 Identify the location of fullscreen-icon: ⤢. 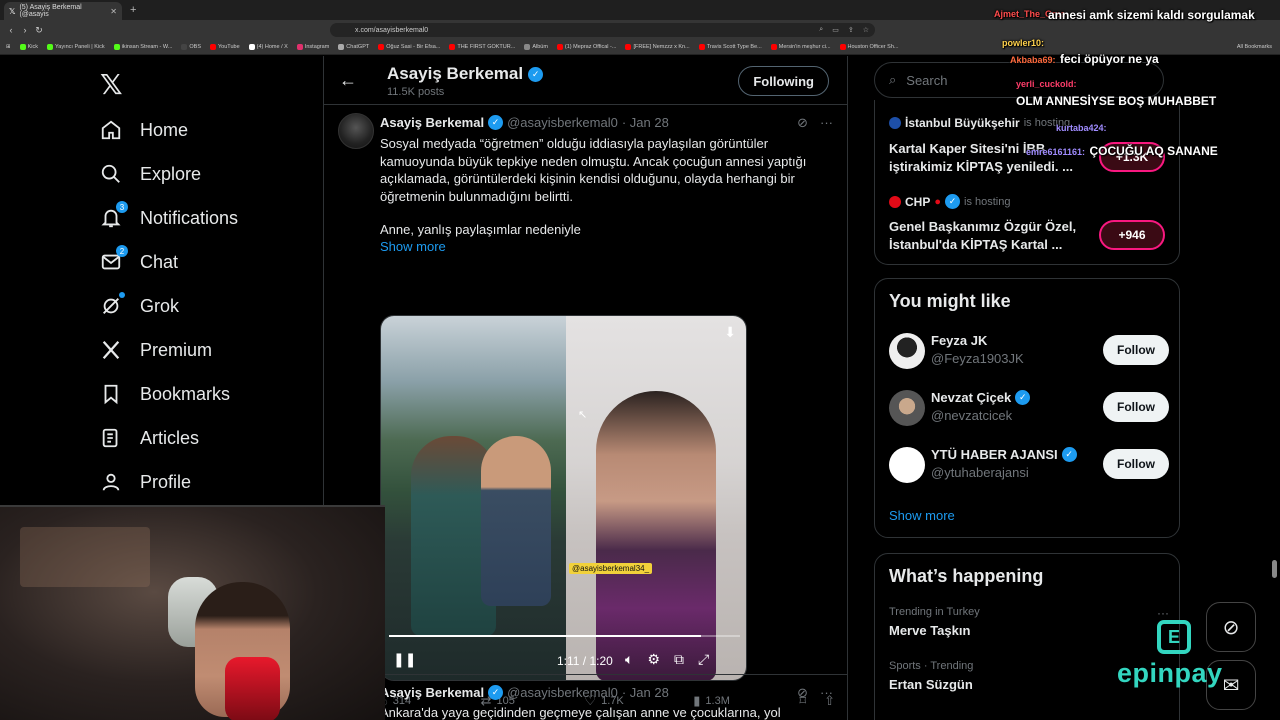
(703, 659).